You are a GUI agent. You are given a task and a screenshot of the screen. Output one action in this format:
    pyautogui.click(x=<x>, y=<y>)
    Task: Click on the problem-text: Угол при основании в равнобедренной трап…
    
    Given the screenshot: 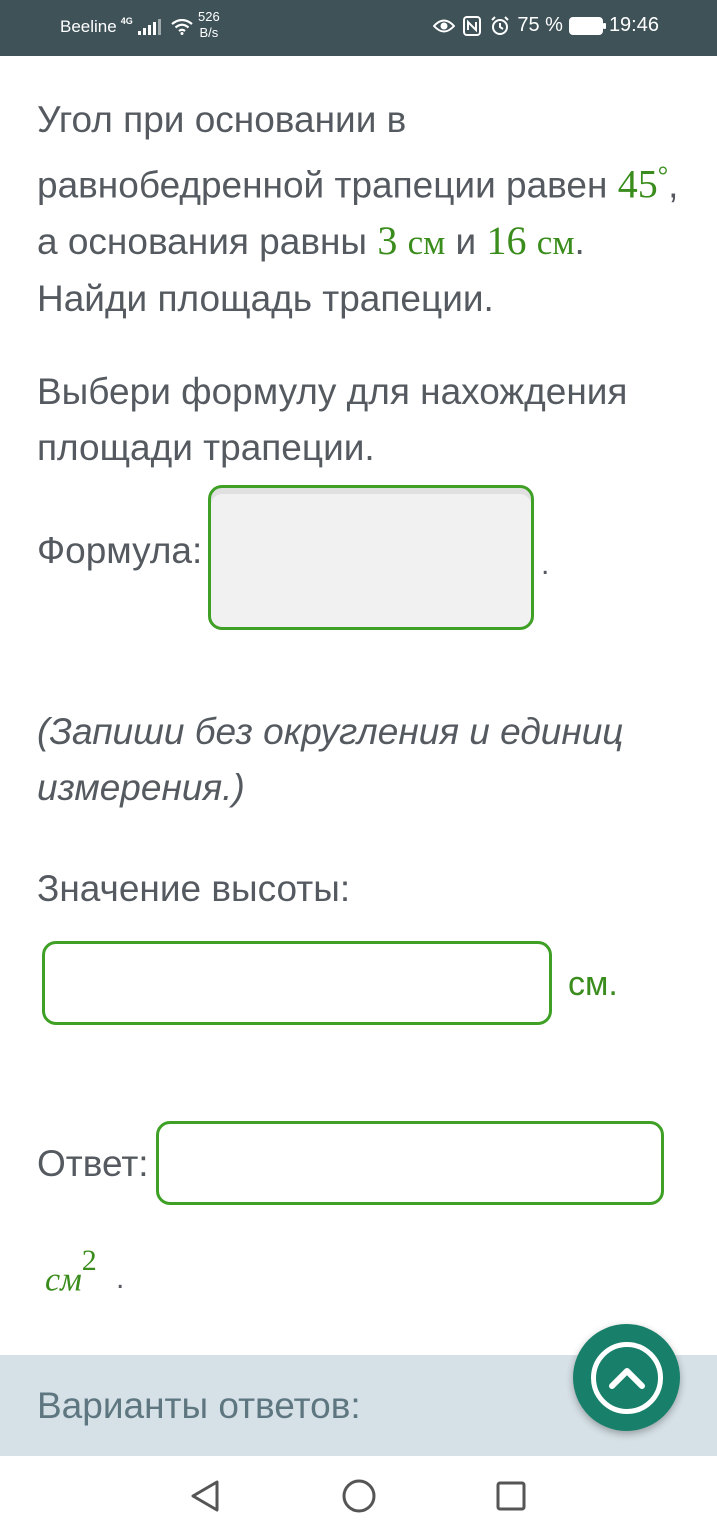 What is the action you would take?
    pyautogui.click(x=362, y=209)
    